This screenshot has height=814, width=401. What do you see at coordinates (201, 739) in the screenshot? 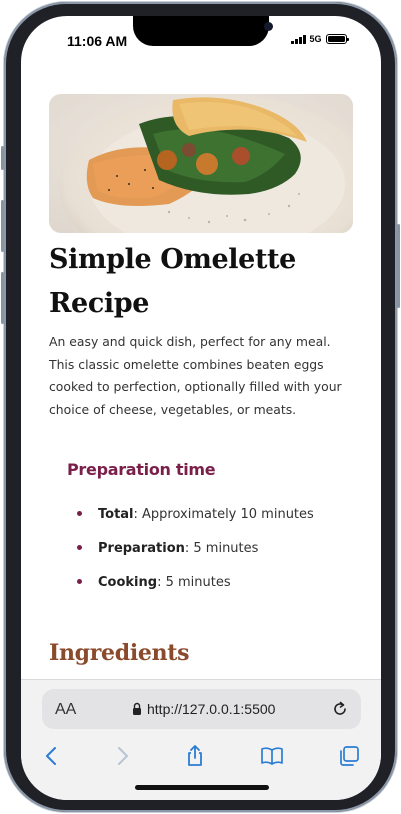
I see `safari-bottom-bar: AA http://127.0.0.1:5500` at bounding box center [201, 739].